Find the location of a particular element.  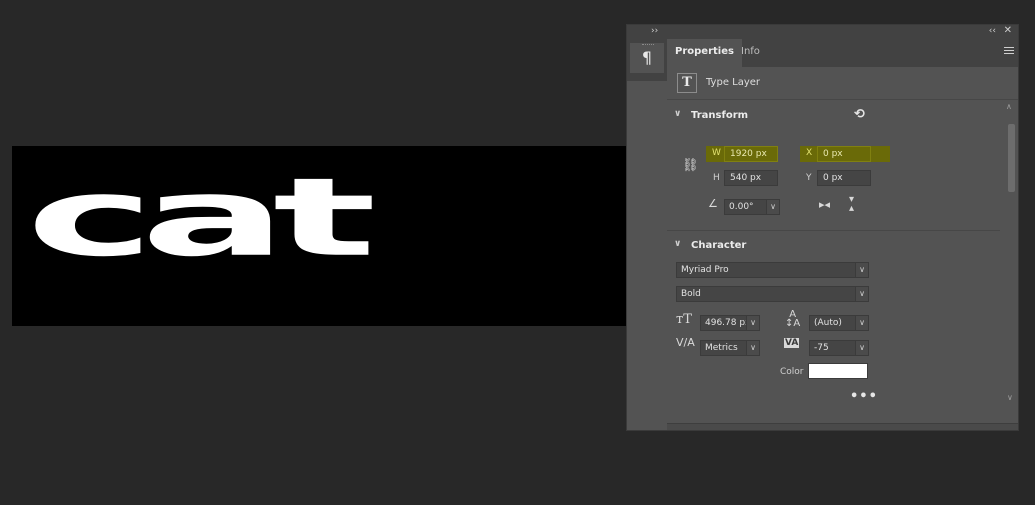

leading-icon: A ↕A is located at coordinates (793, 319).